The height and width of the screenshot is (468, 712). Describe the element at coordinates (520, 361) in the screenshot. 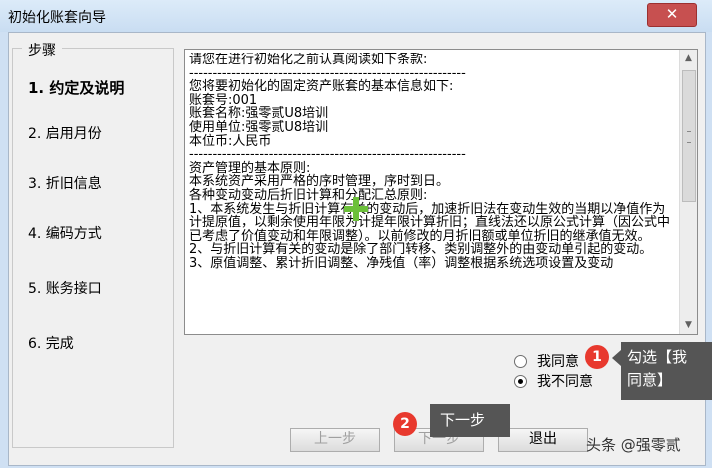

I see `agree-radio` at that location.